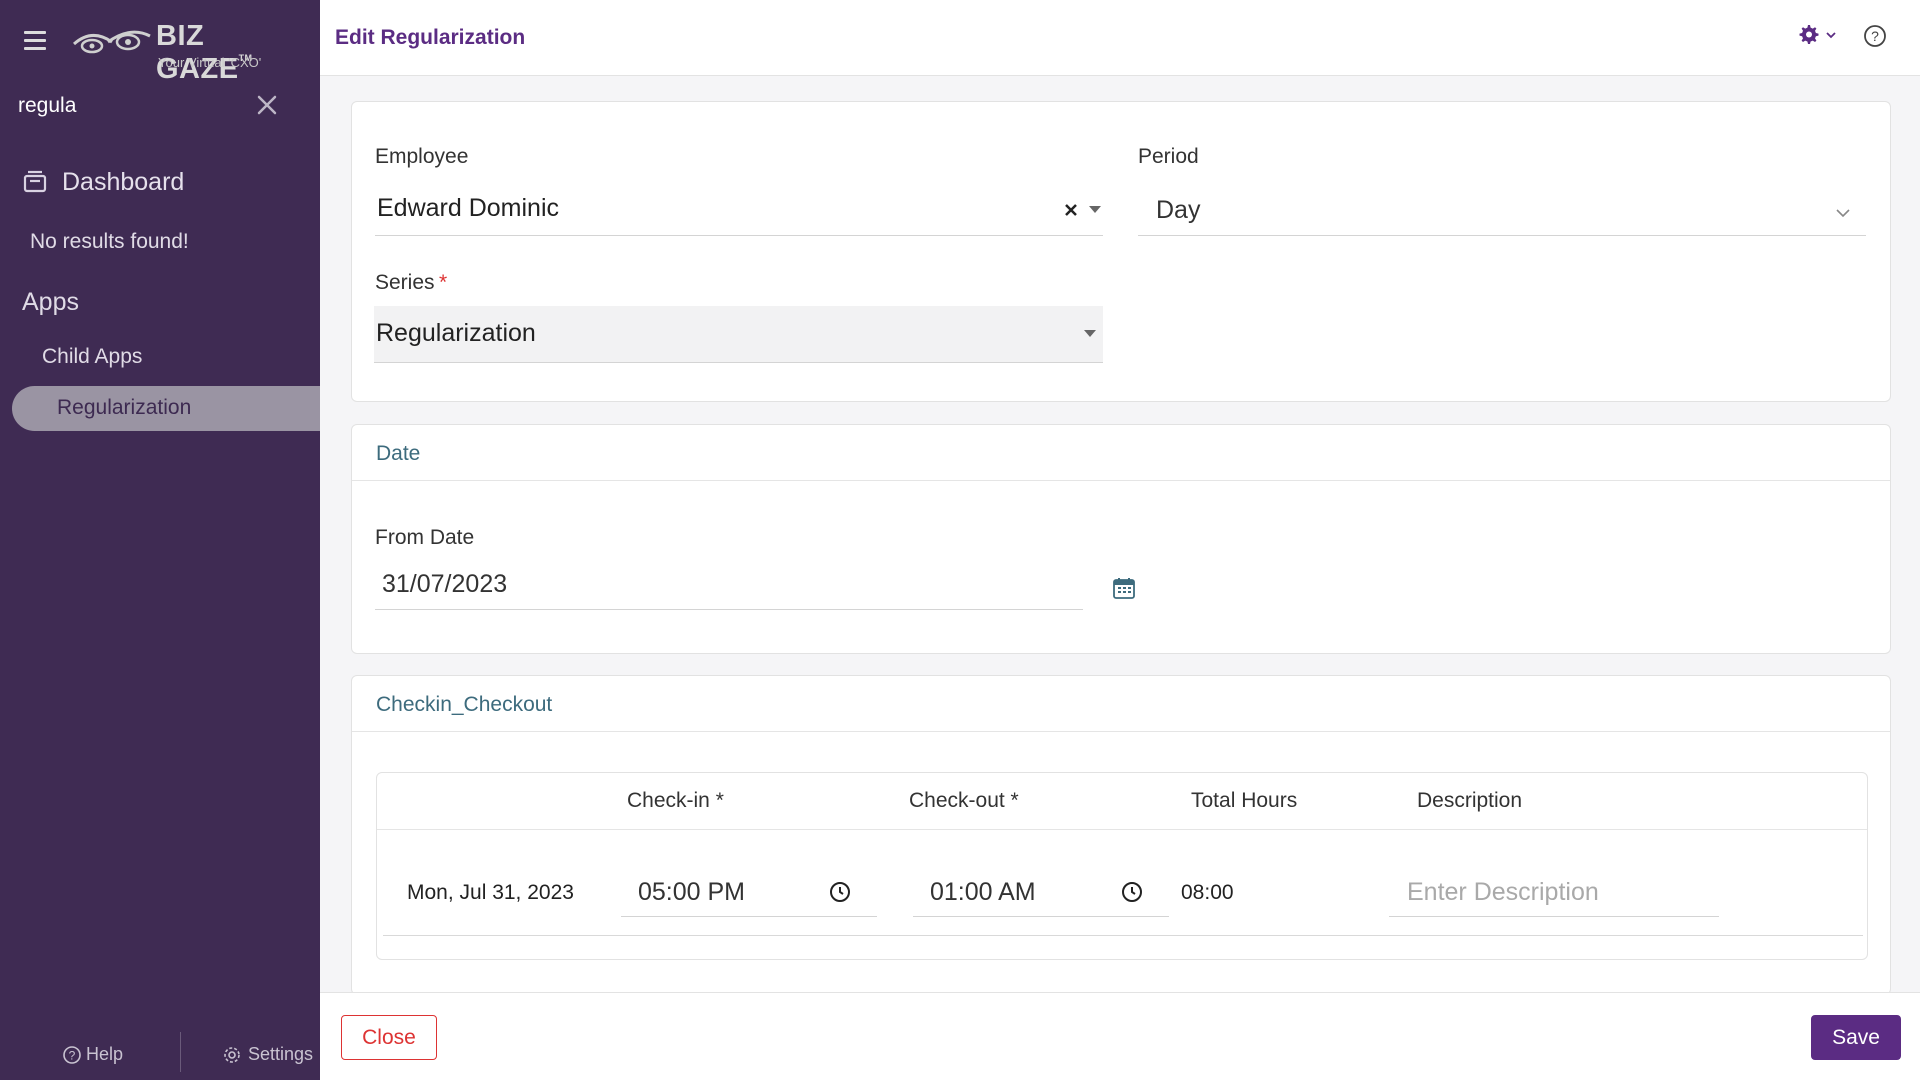 This screenshot has height=1080, width=1920. I want to click on page-settings-dropdown, so click(1818, 35).